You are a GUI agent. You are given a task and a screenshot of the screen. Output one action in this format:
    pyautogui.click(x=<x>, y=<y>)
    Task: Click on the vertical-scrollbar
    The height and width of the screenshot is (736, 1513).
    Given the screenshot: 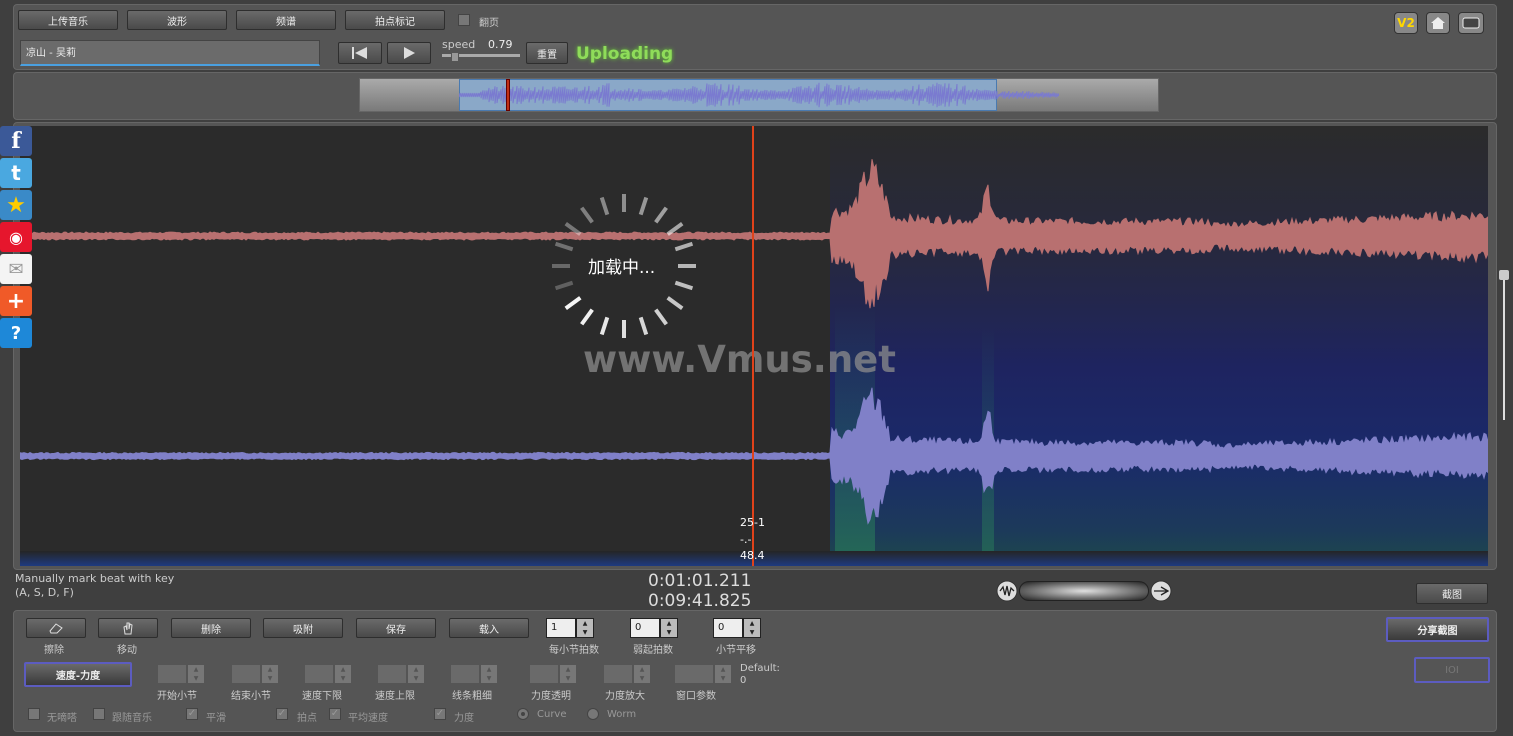 What is the action you would take?
    pyautogui.click(x=1504, y=345)
    